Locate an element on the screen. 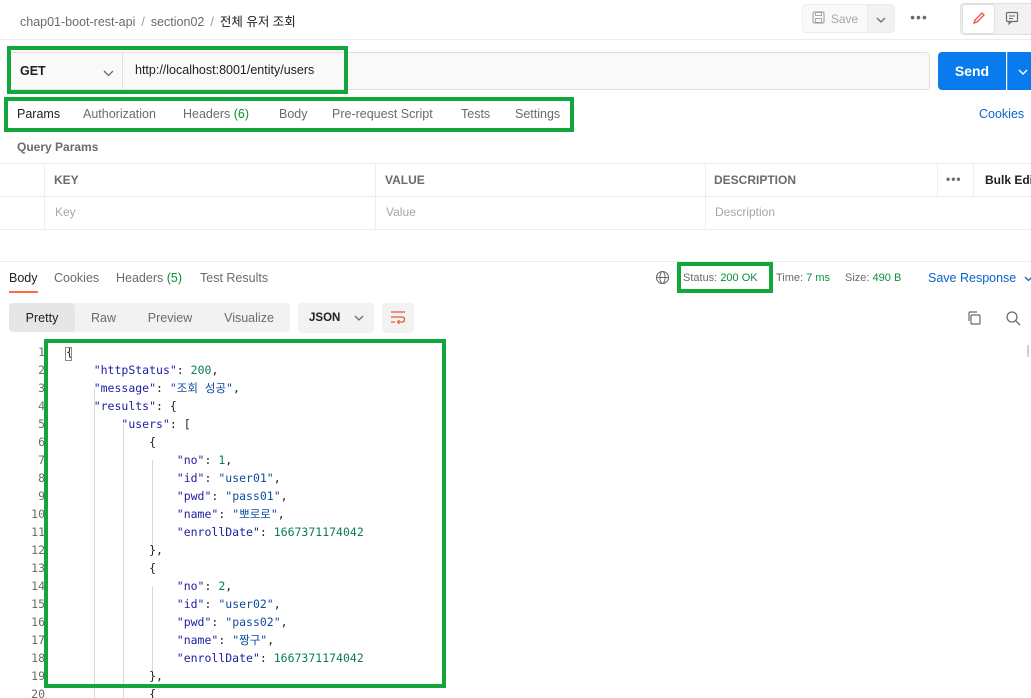 The height and width of the screenshot is (698, 1031). line-number: 19 is located at coordinates (38, 676).